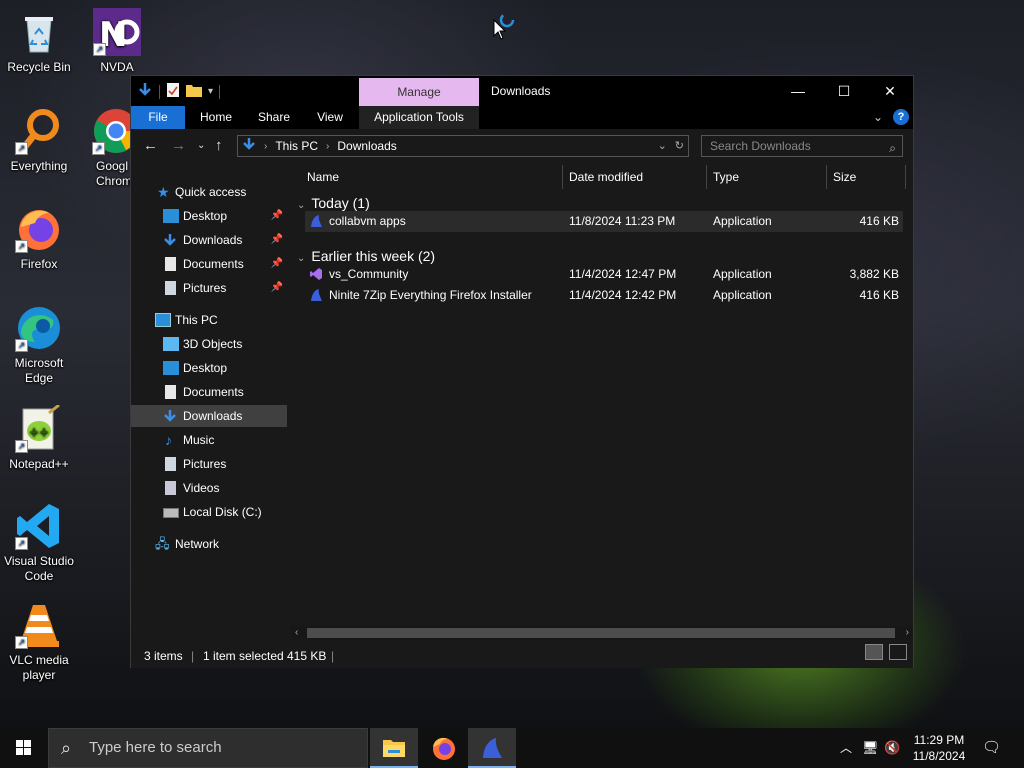 The image size is (1024, 768). What do you see at coordinates (39, 140) in the screenshot?
I see `desktop-icon-everything: ↗ Everything` at bounding box center [39, 140].